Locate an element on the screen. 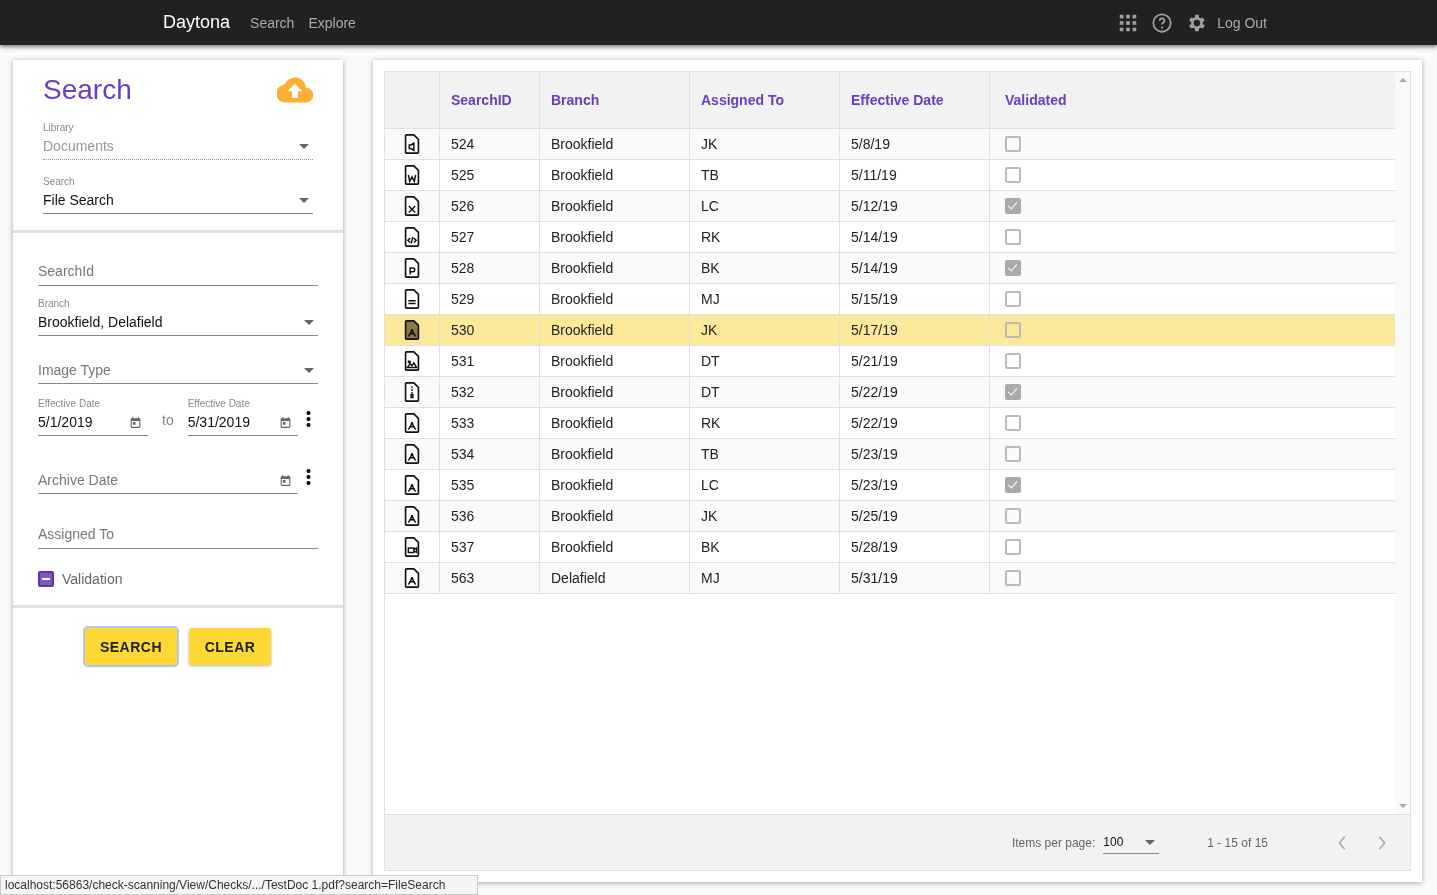 Image resolution: width=1437 pixels, height=895 pixels. table-cell: 5/11/19 is located at coordinates (915, 175).